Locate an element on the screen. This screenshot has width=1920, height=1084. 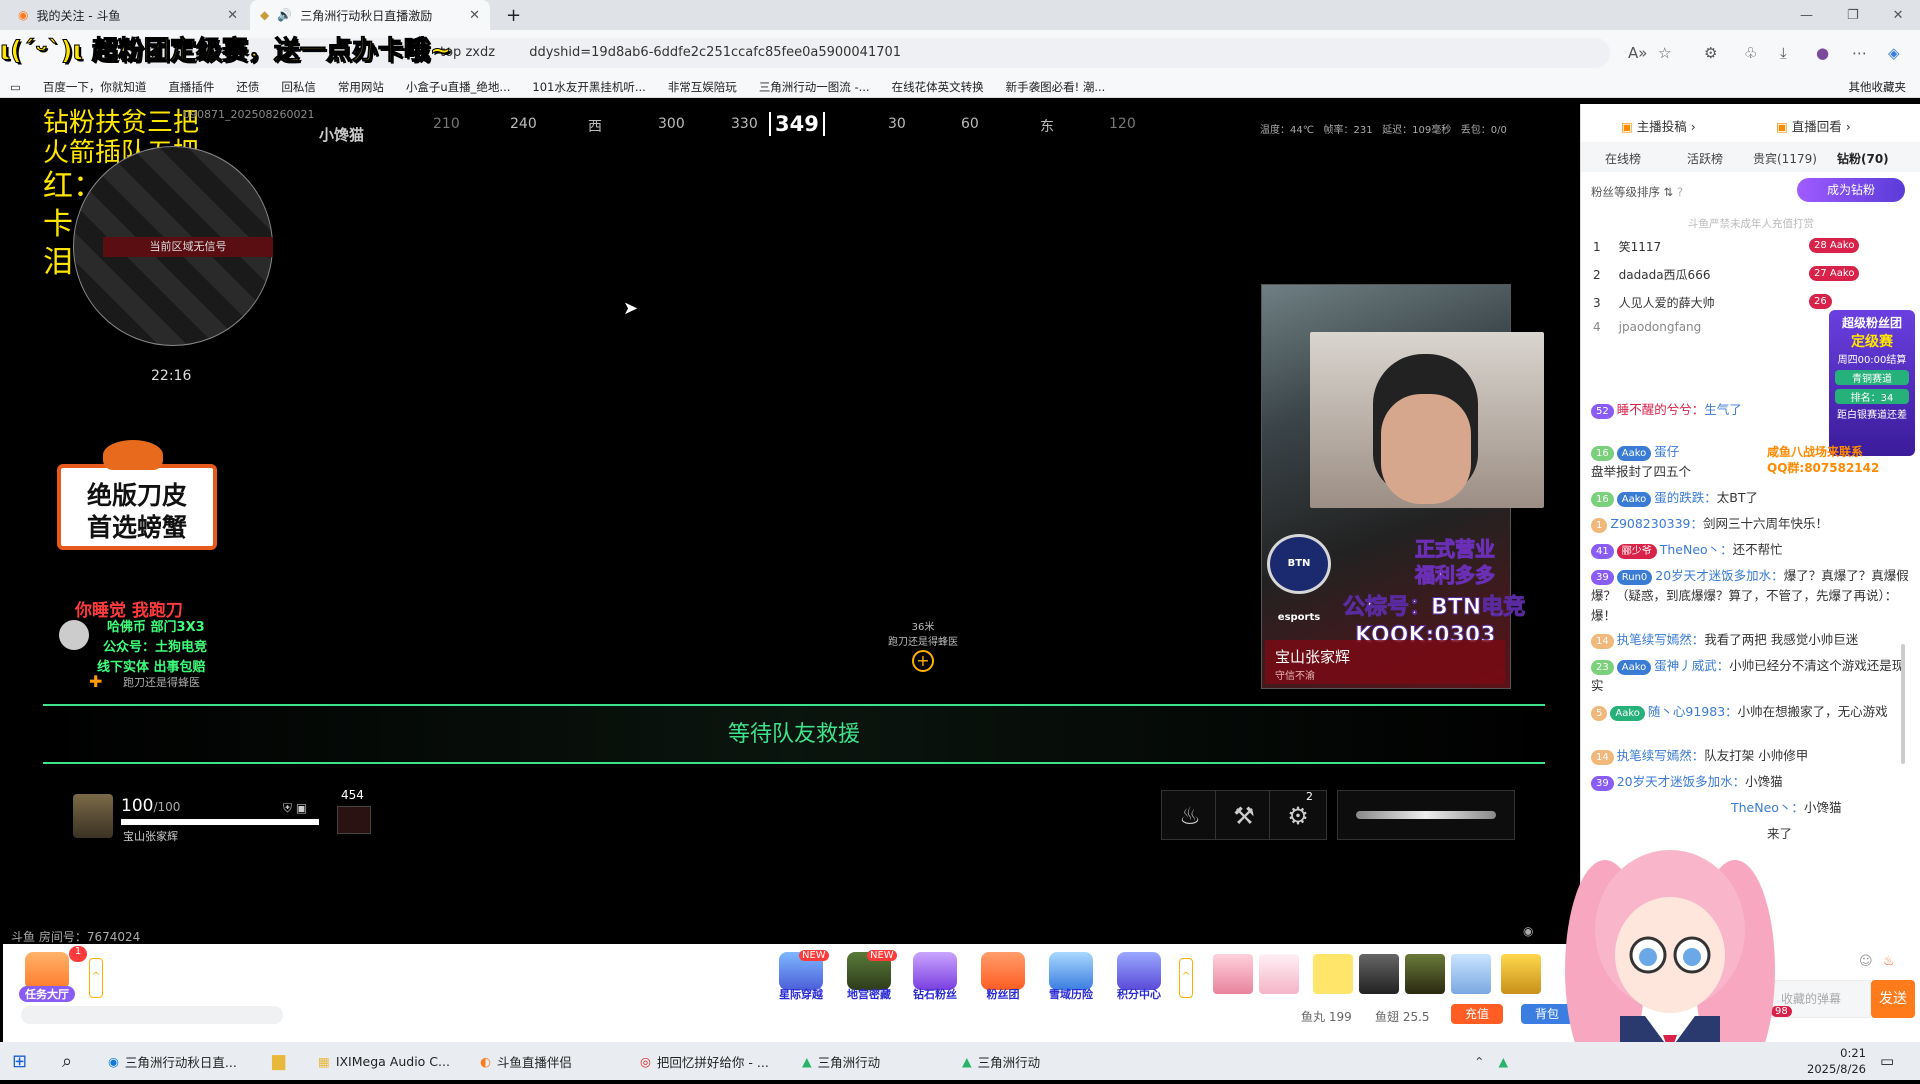
bookmark-item: 百度一下，你就知道 is located at coordinates (95, 87).